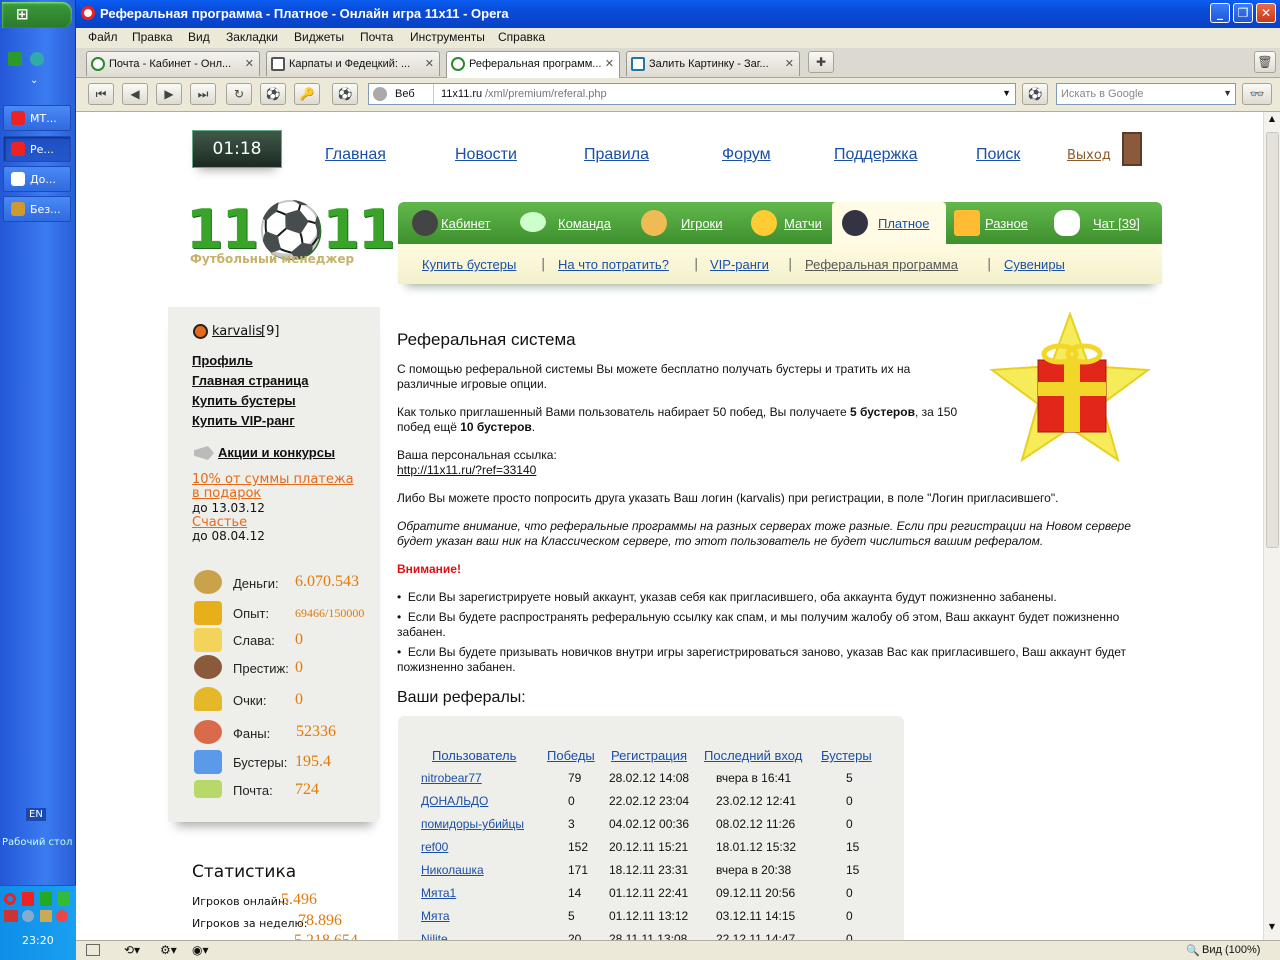 The height and width of the screenshot is (960, 1280). What do you see at coordinates (649, 755) in the screenshot?
I see `col-registration: Регистрация` at bounding box center [649, 755].